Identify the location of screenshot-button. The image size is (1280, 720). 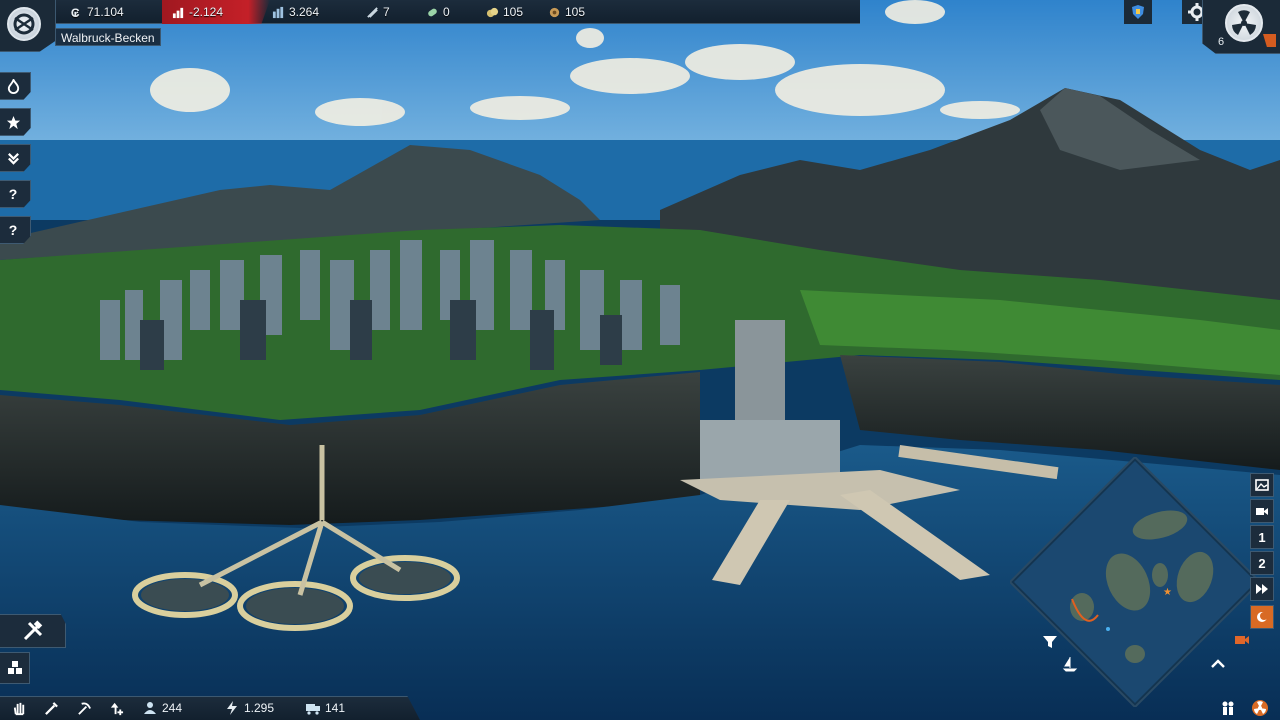
(1262, 485).